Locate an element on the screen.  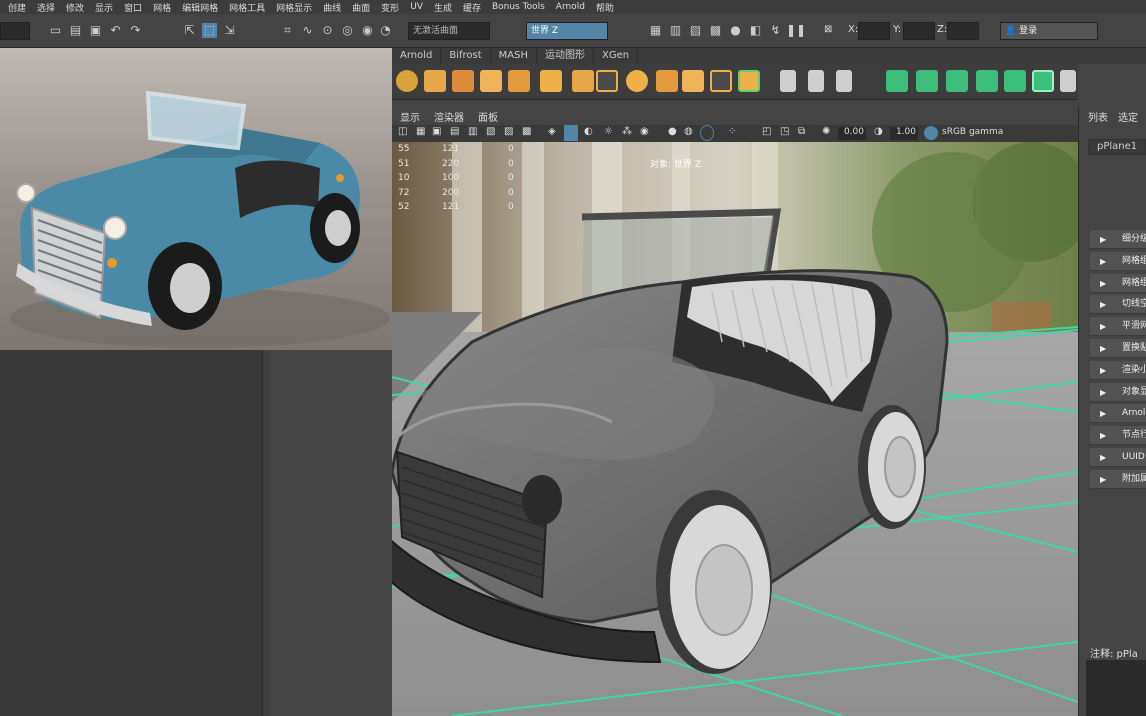
xray-joints-icon: ◐ is located at coordinates (588, 131).